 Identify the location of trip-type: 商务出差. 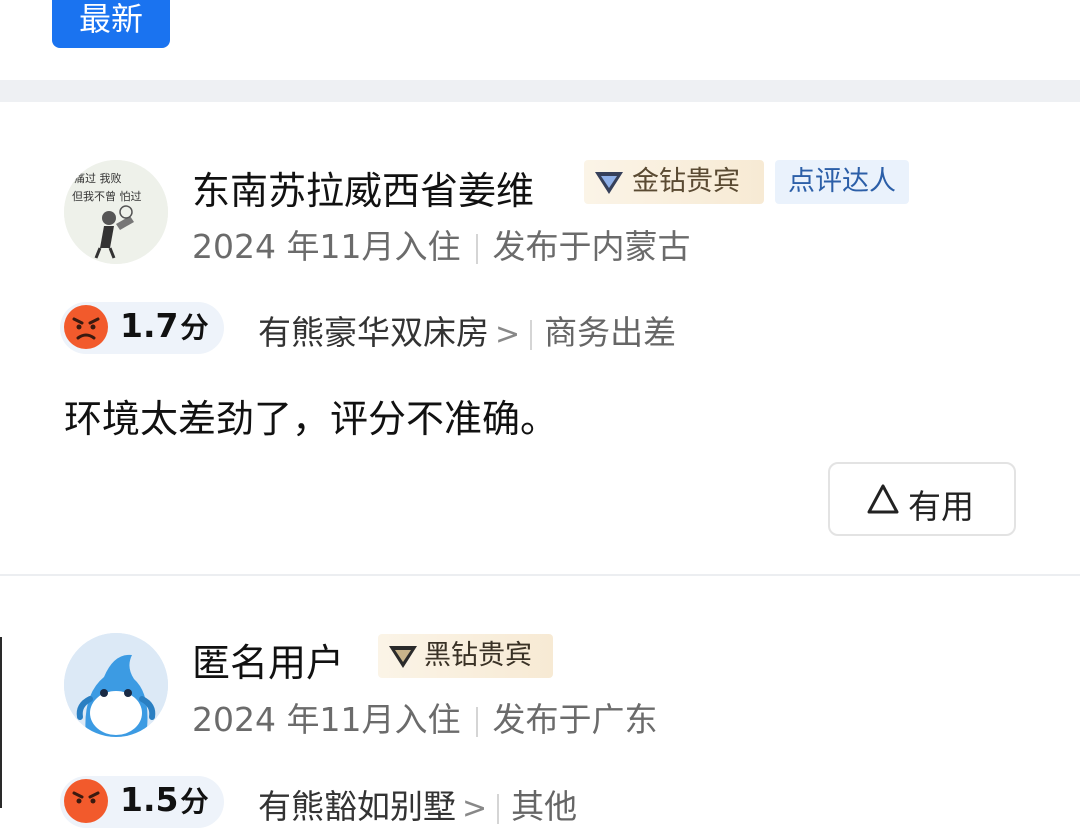
(610, 332).